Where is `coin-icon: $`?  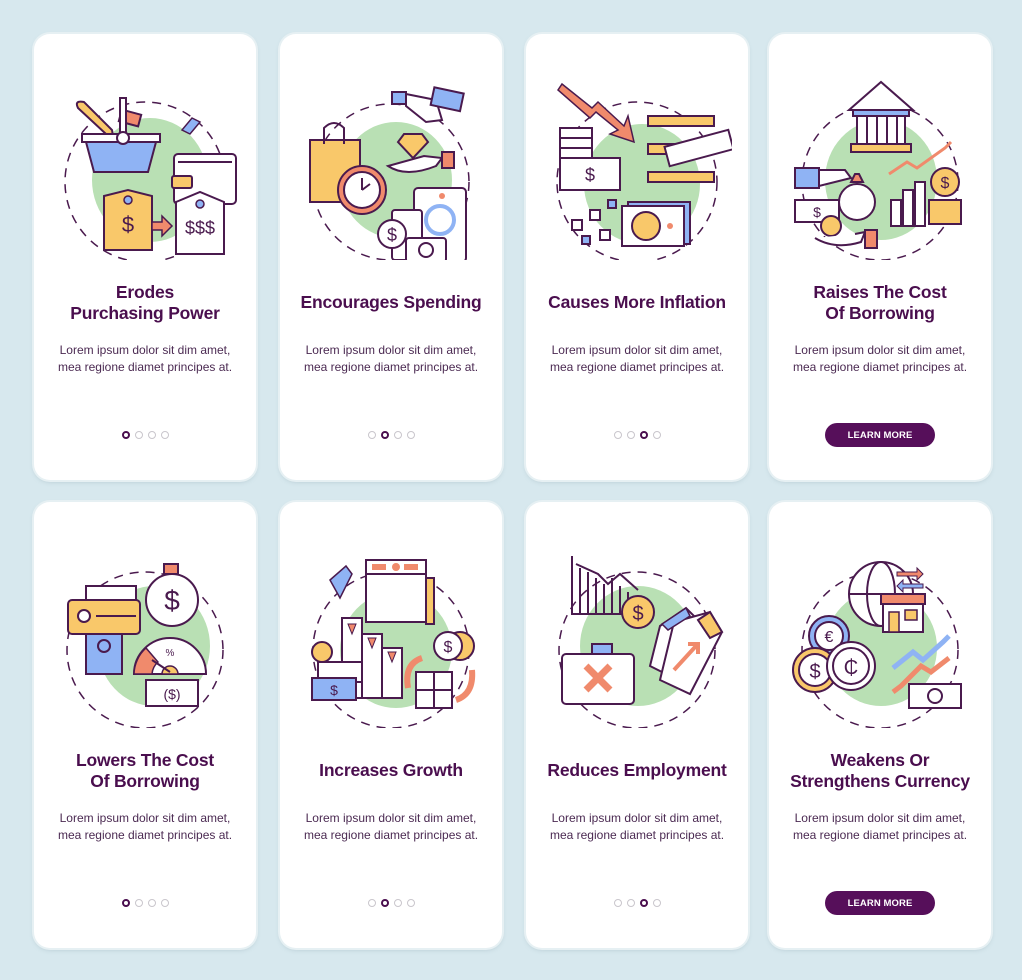 coin-icon: $ is located at coordinates (454, 646).